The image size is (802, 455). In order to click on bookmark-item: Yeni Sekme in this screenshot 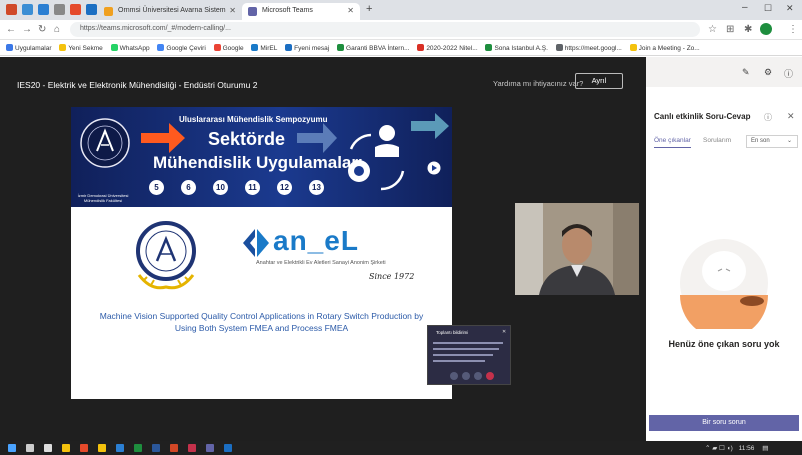, I will do `click(81, 48)`.